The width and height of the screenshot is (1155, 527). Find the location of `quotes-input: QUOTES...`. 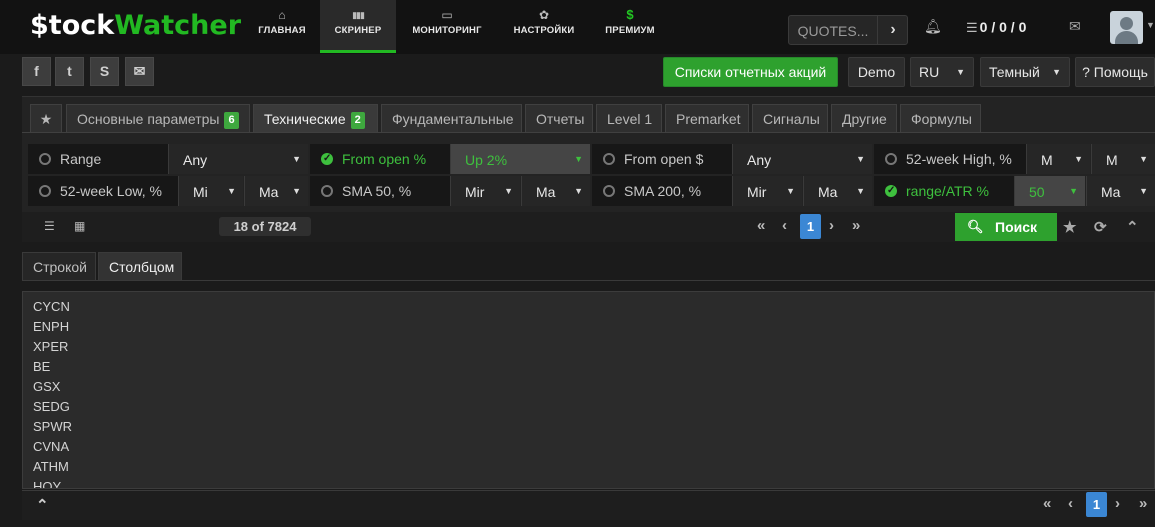

quotes-input: QUOTES... is located at coordinates (833, 30).